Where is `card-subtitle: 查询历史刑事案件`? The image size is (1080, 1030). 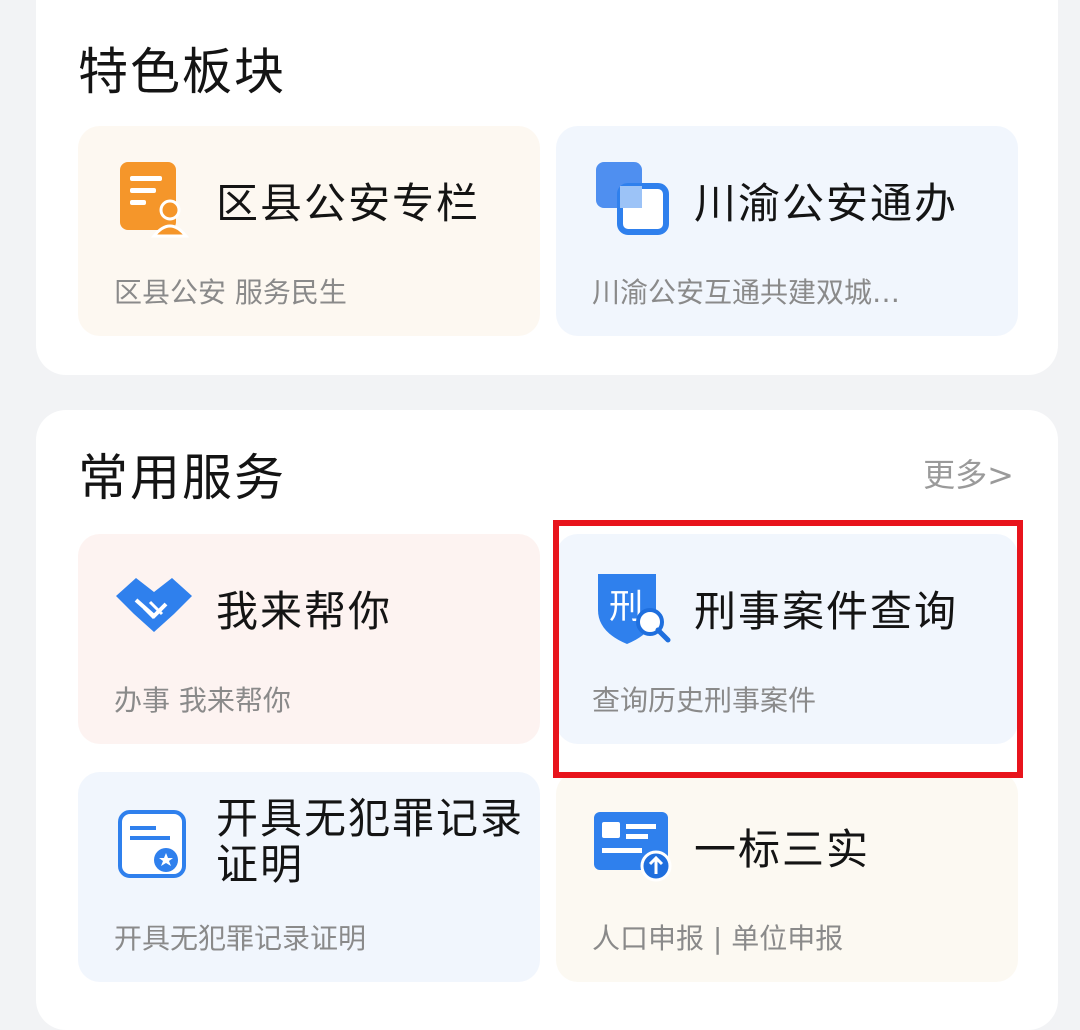 card-subtitle: 查询历史刑事案件 is located at coordinates (704, 700).